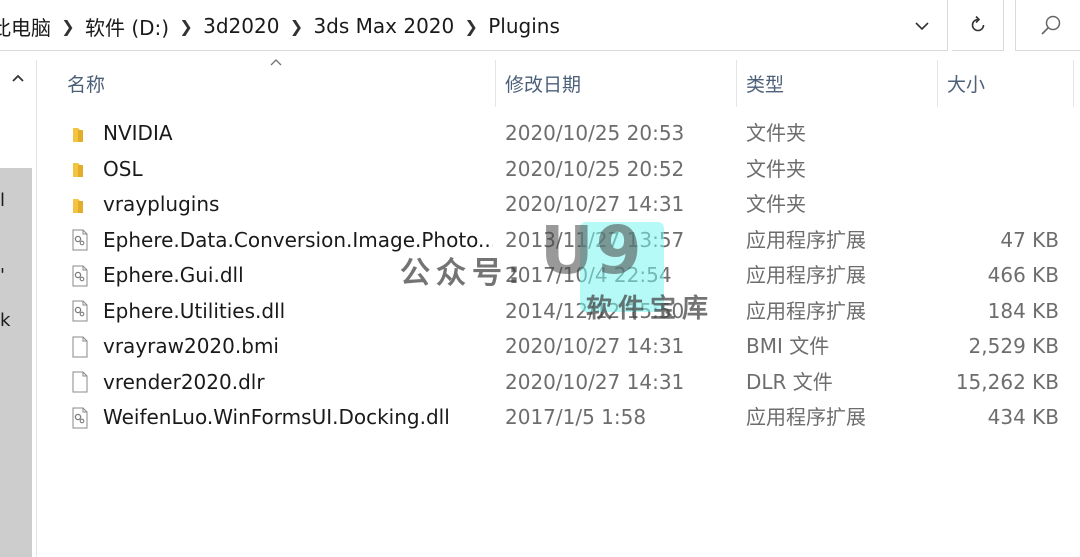 Image resolution: width=1080 pixels, height=557 pixels. What do you see at coordinates (588, 275) in the screenshot?
I see `file-date-modified: 2017/10/4 22:54` at bounding box center [588, 275].